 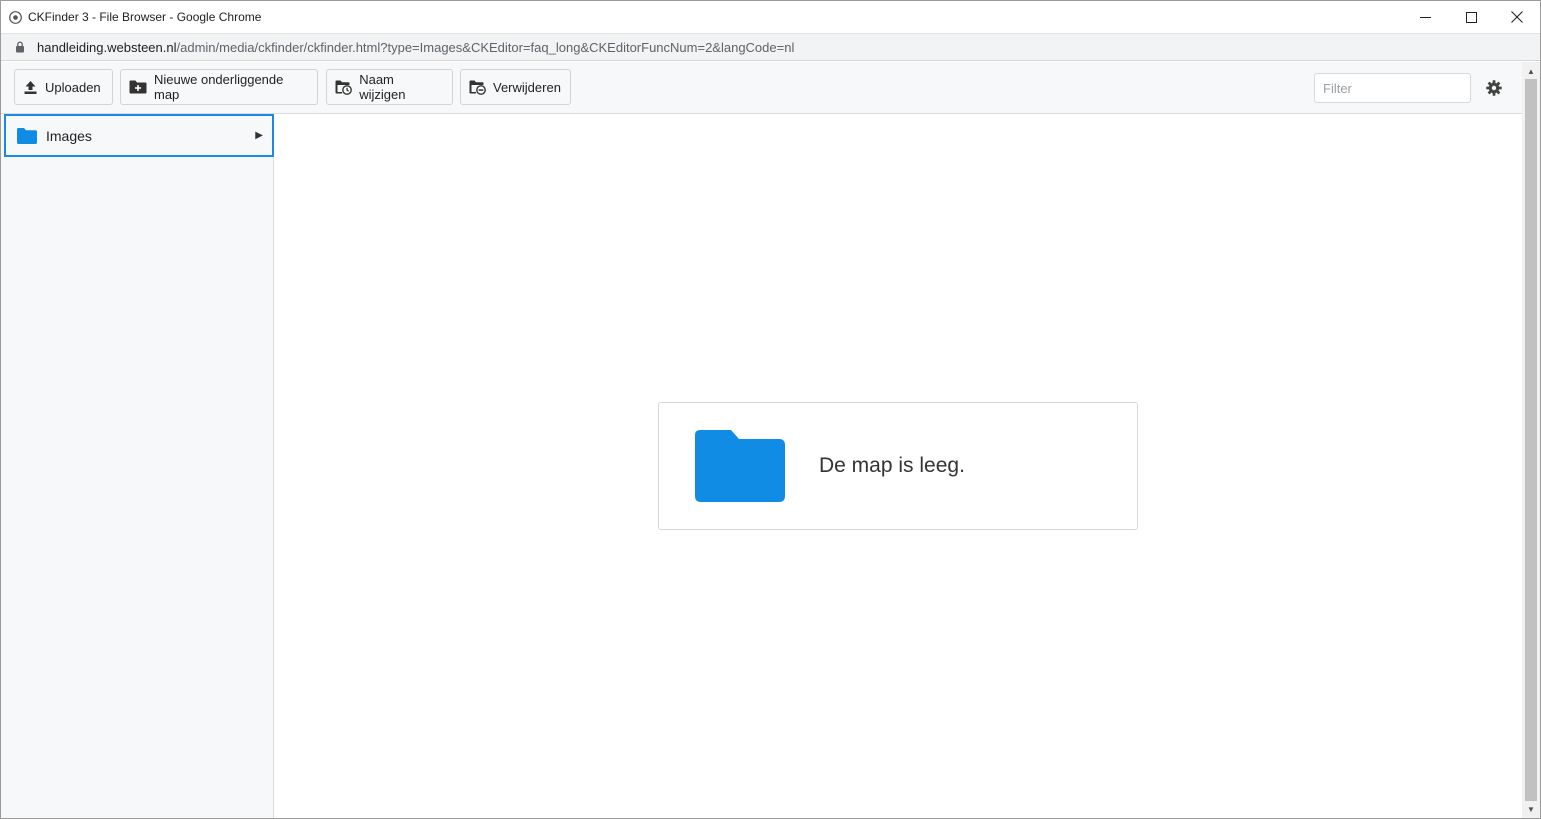 What do you see at coordinates (1531, 809) in the screenshot?
I see `scroll-down-arrow-icon: ▼` at bounding box center [1531, 809].